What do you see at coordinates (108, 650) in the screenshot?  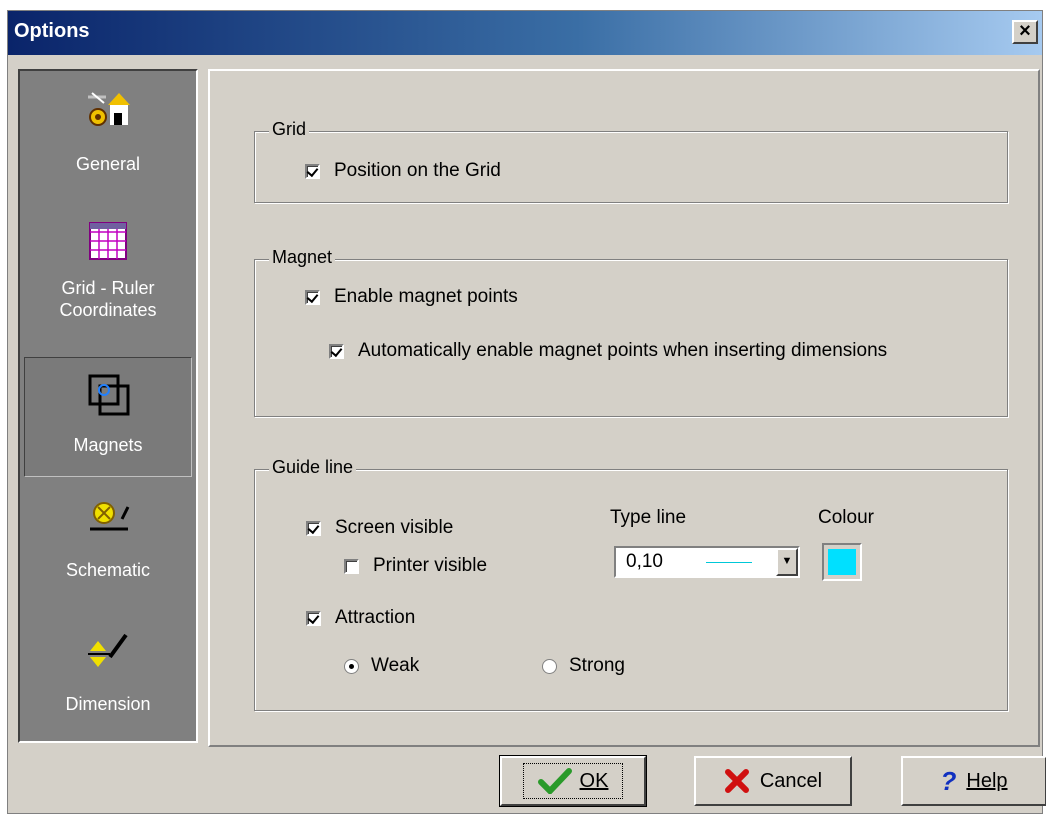 I see `dimension-icon` at bounding box center [108, 650].